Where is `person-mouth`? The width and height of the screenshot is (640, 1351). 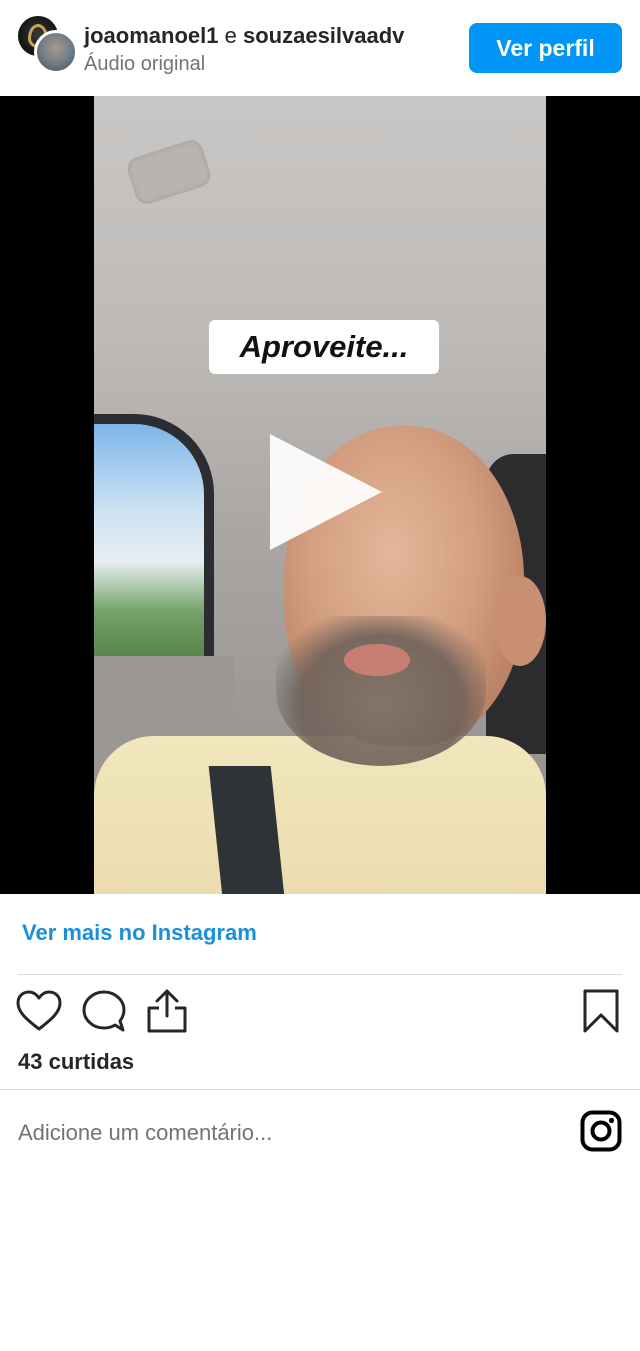
person-mouth is located at coordinates (377, 660).